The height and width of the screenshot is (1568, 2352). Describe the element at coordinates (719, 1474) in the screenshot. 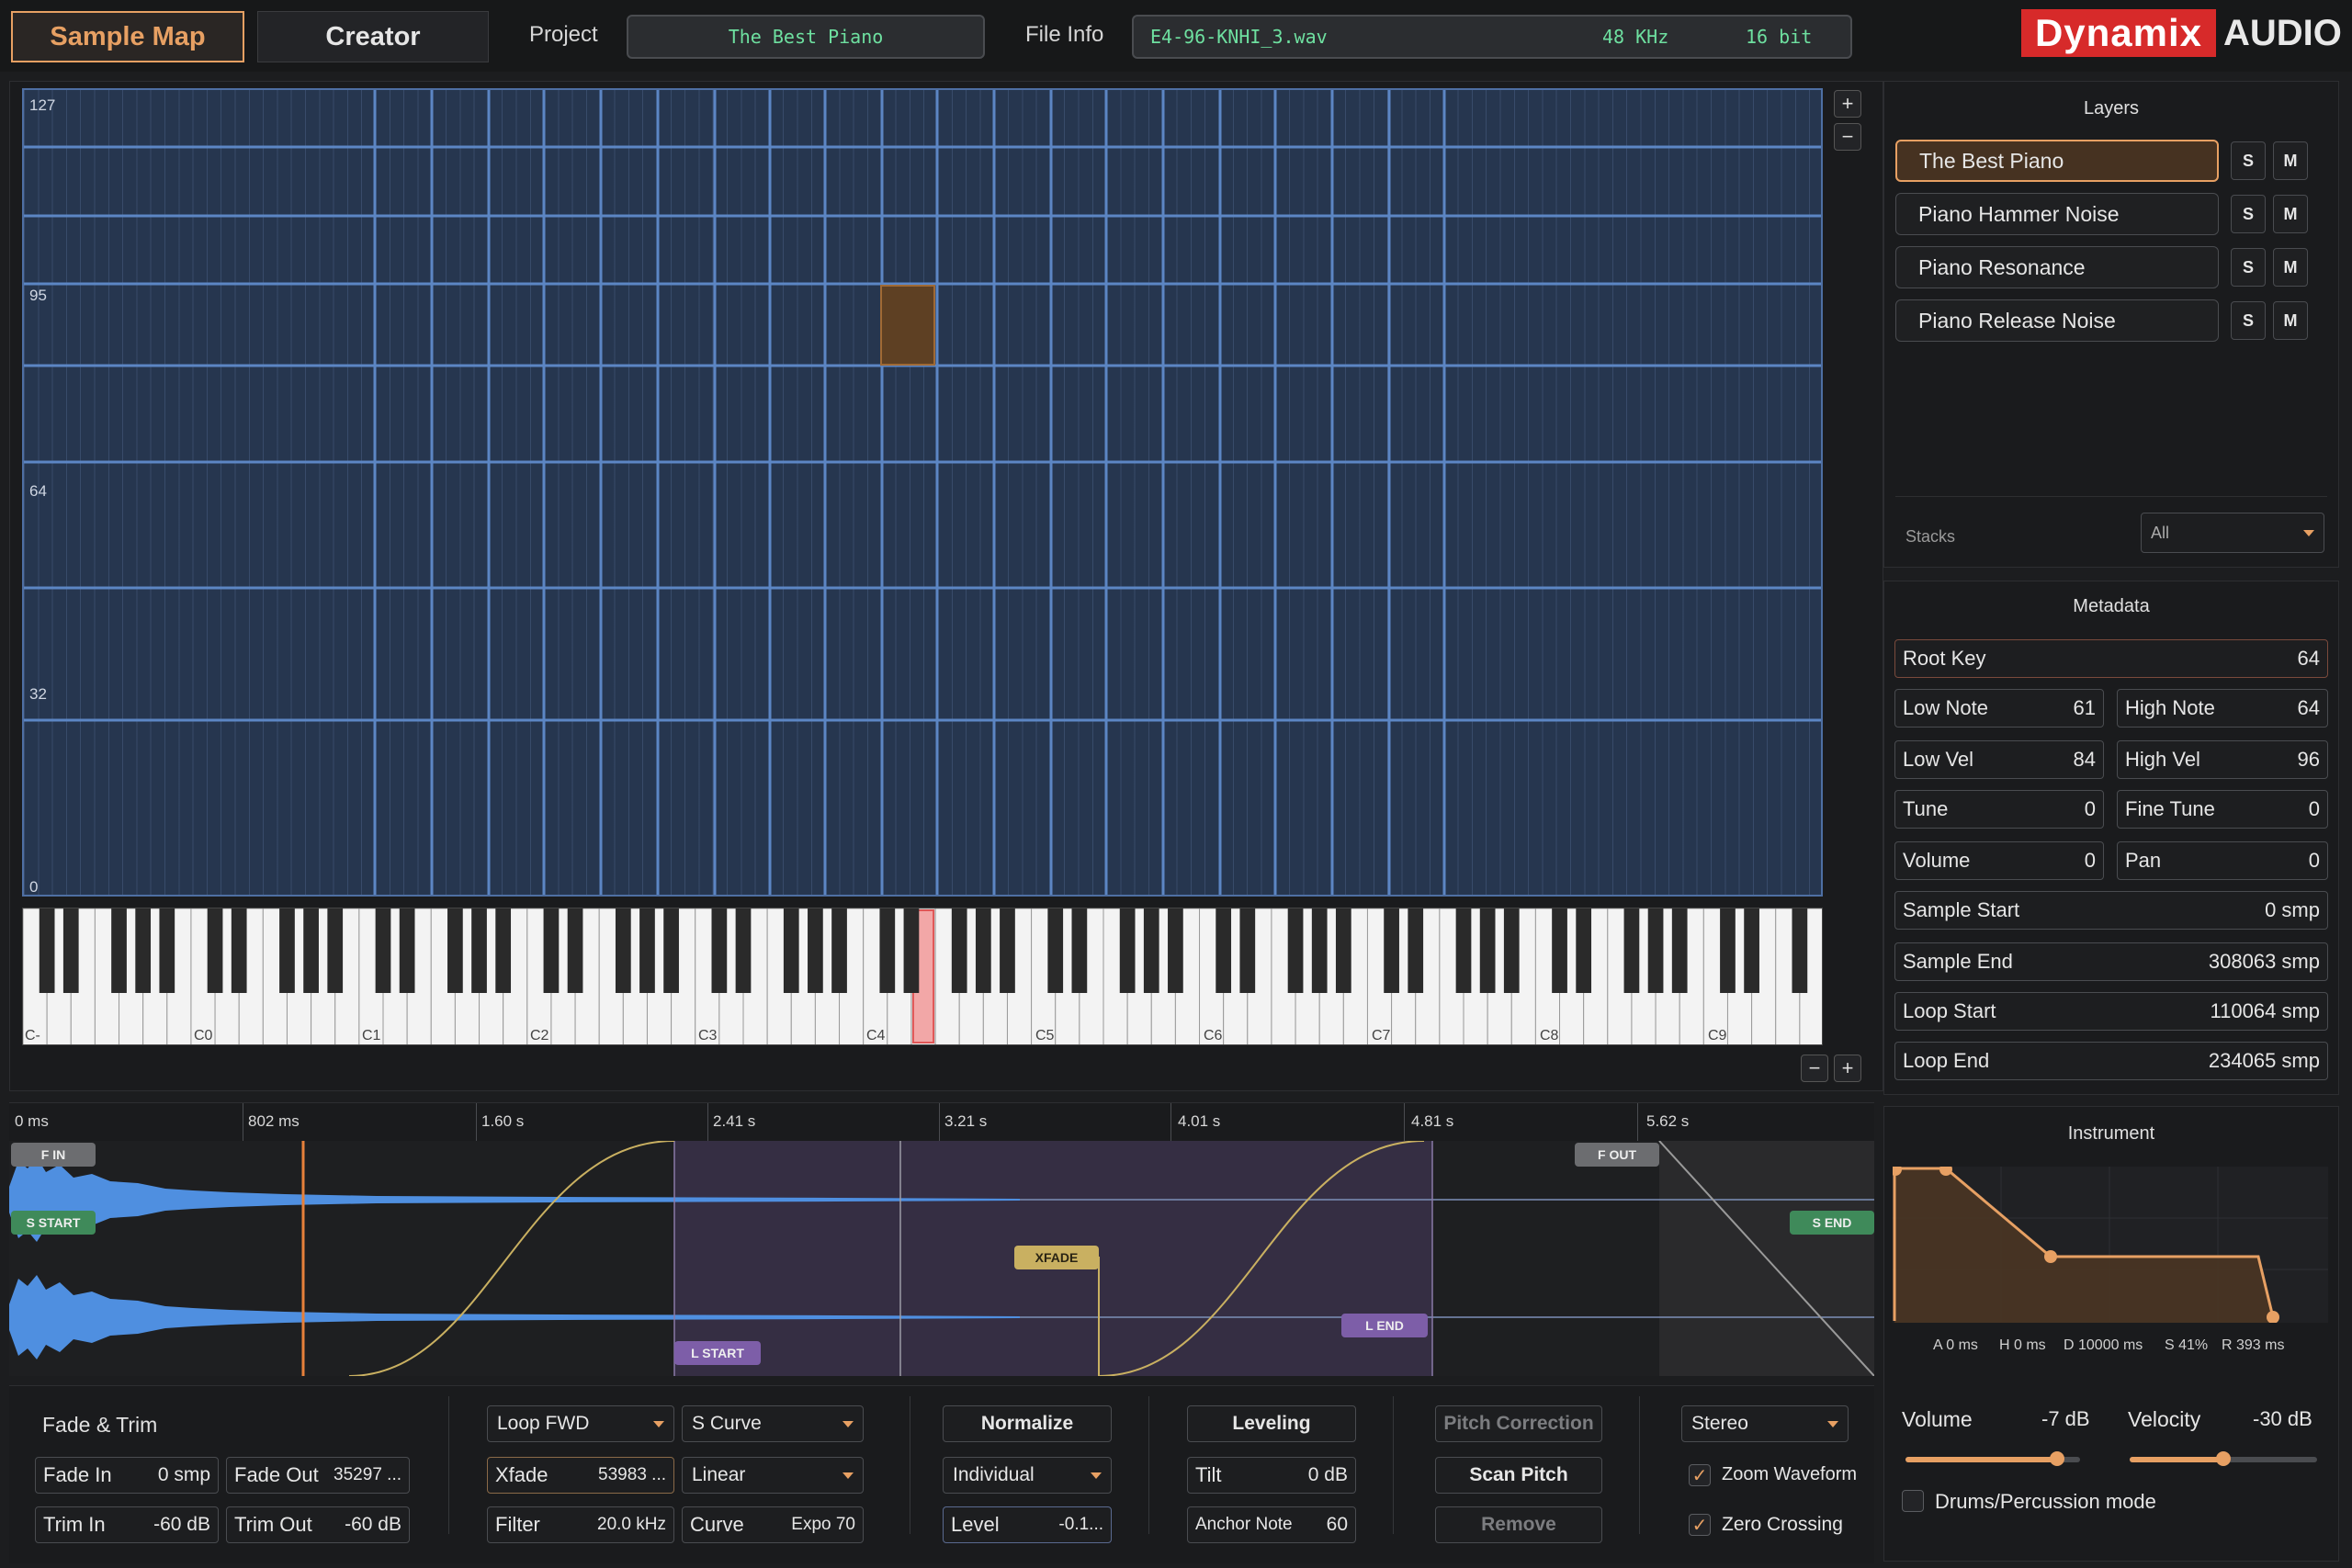

I see `xfade-curve-value: Linear` at that location.